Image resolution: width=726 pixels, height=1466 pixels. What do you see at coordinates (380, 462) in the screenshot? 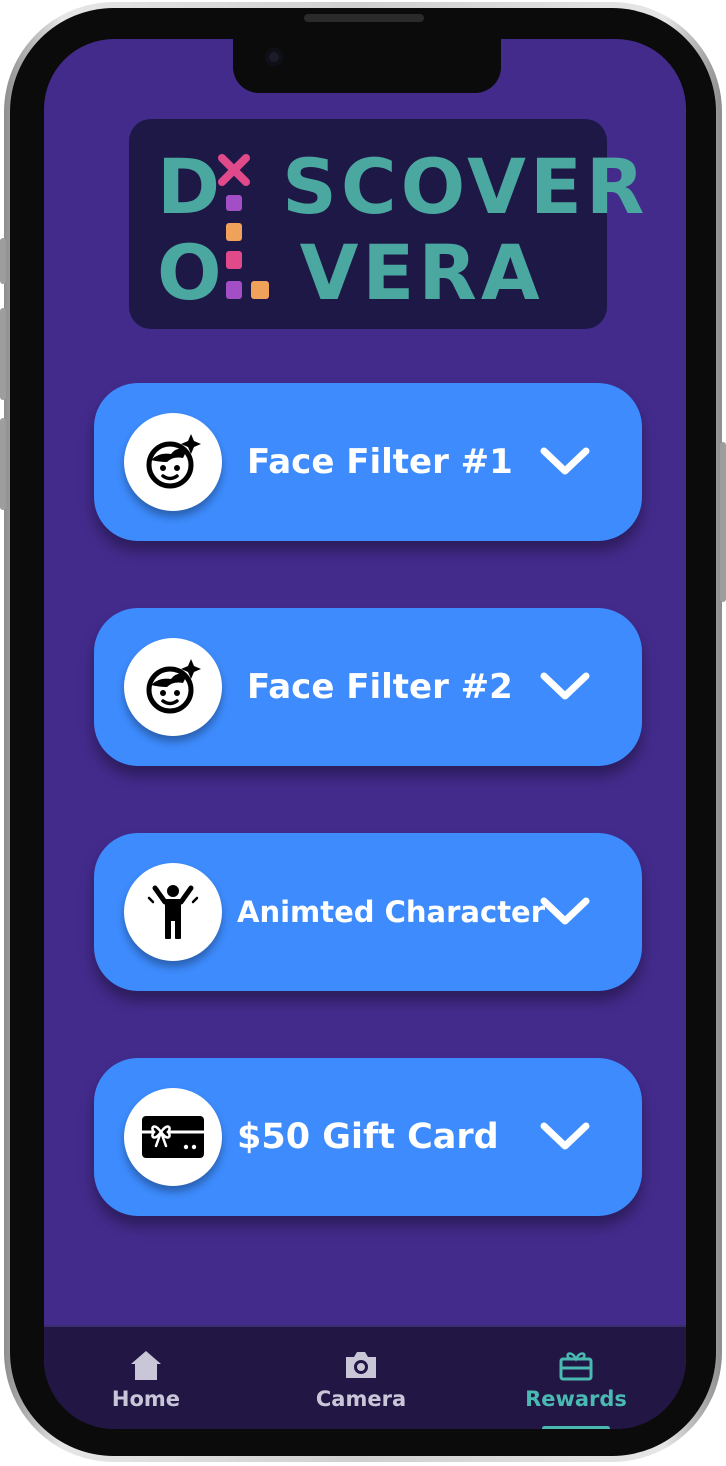
I see `reward-label: Face Filter #1` at bounding box center [380, 462].